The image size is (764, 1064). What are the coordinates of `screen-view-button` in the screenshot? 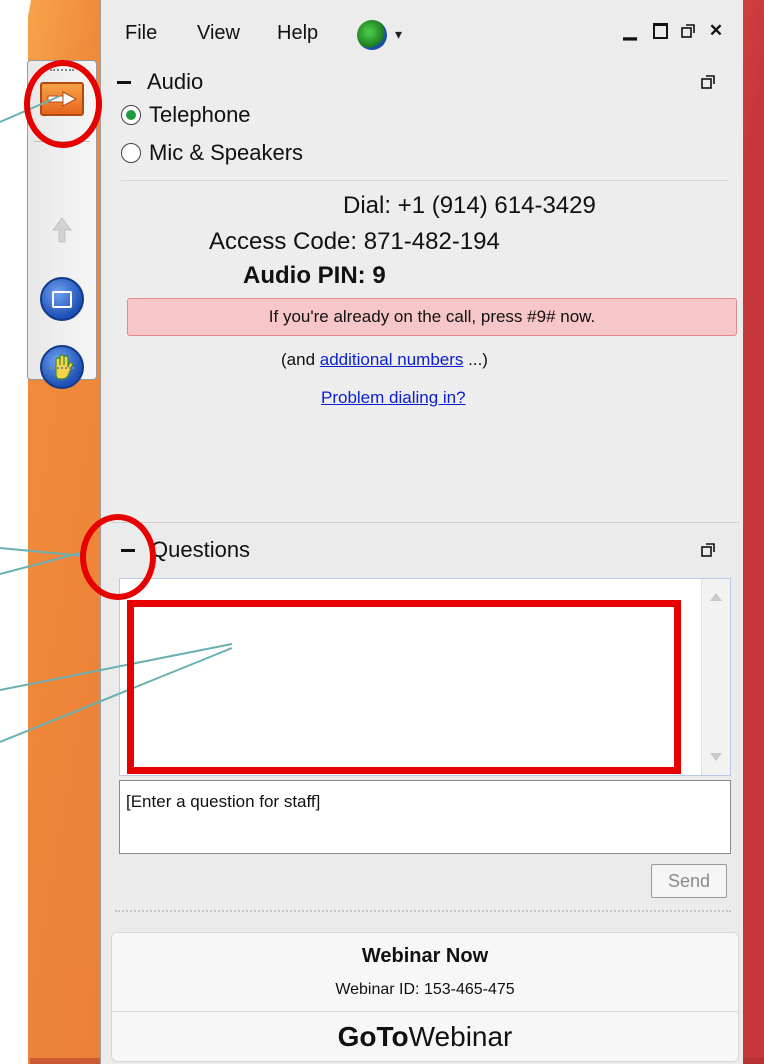 It's located at (62, 299).